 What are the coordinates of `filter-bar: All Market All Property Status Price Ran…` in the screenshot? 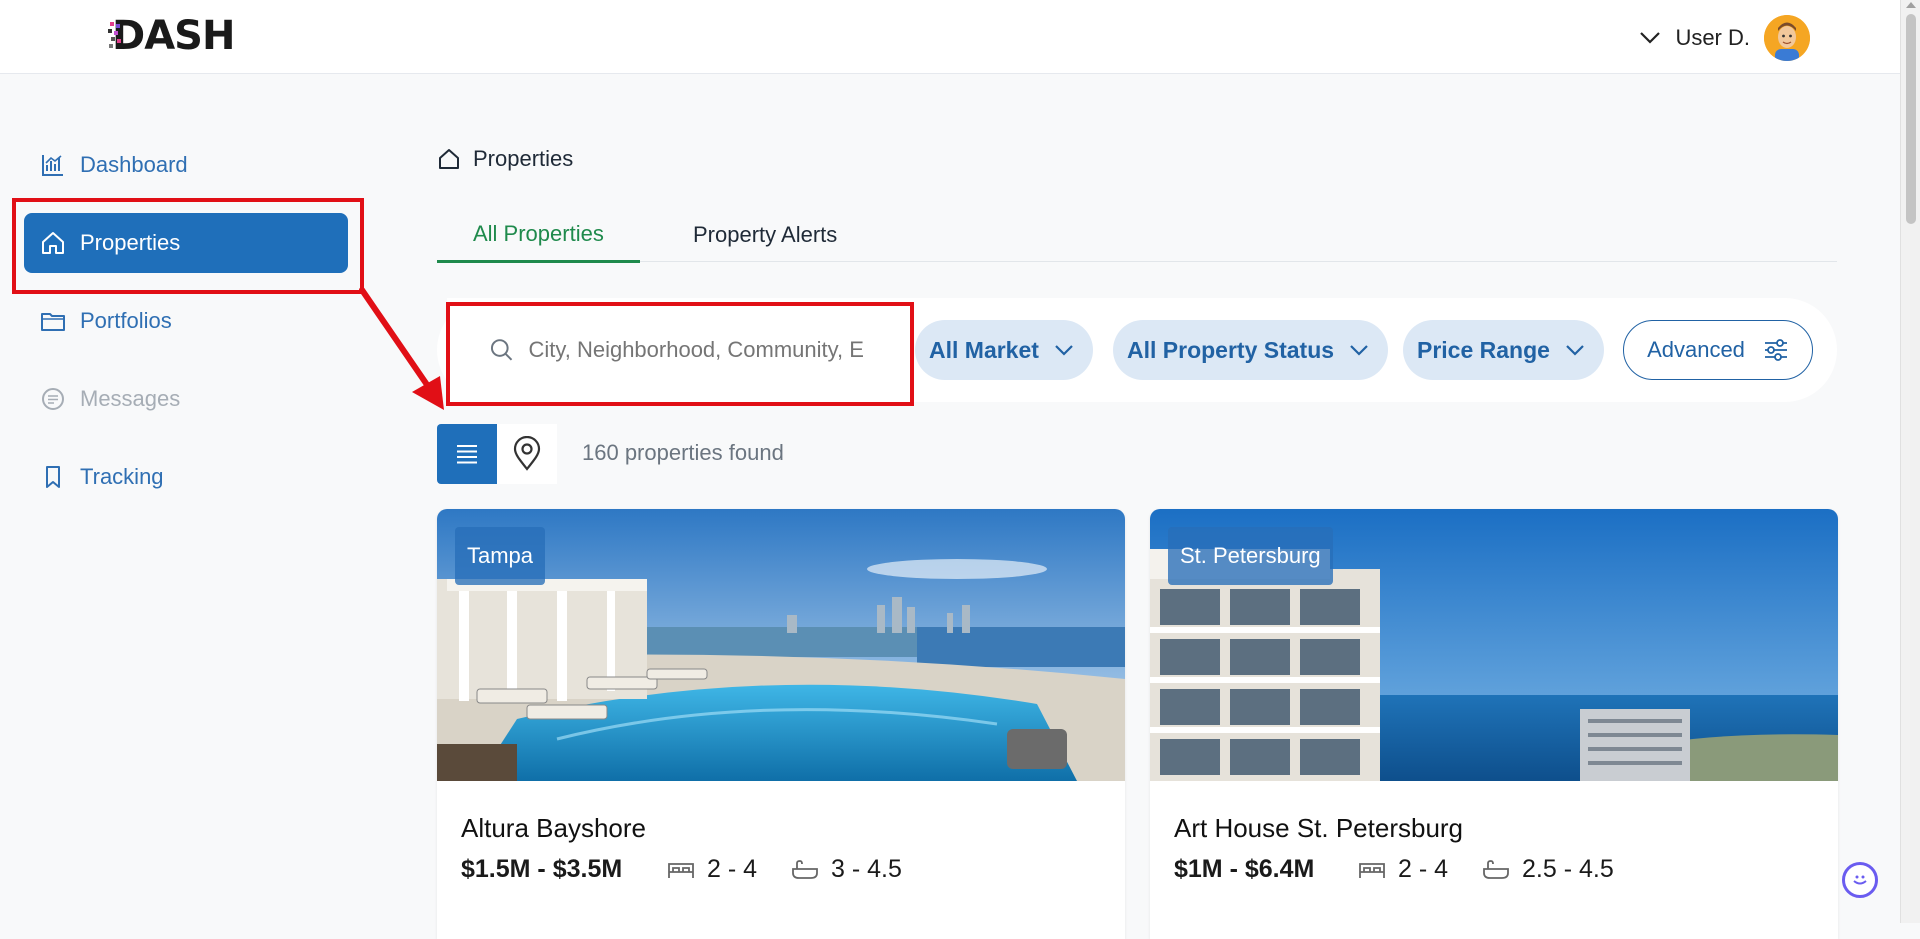 It's located at (1137, 350).